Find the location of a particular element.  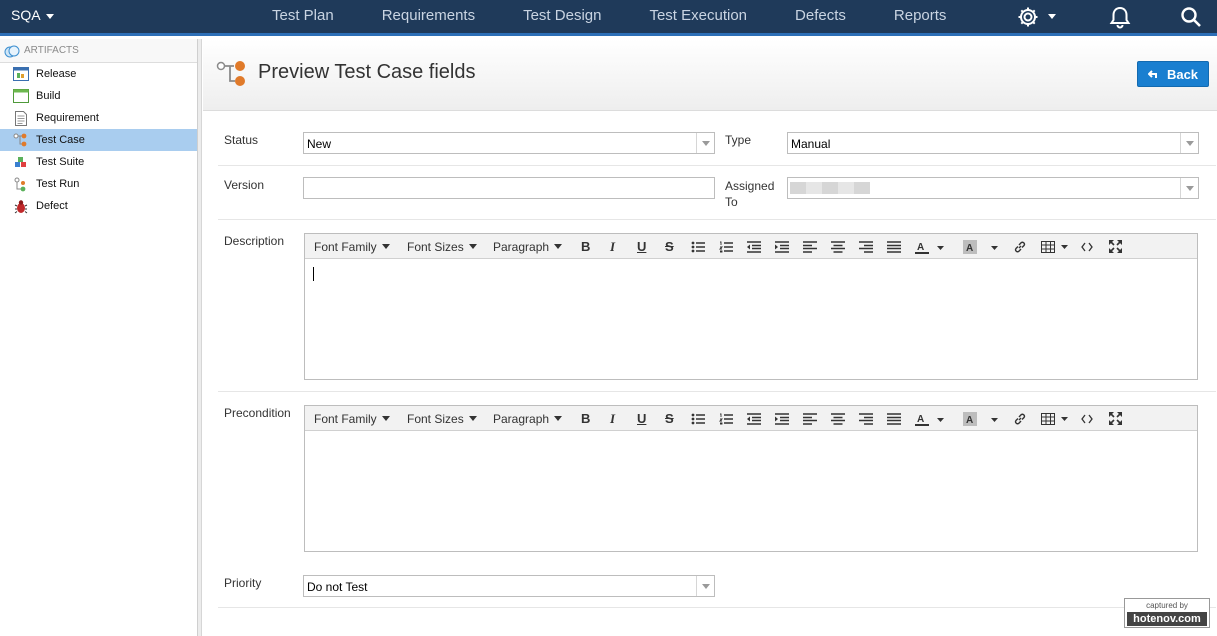

status-label: Status is located at coordinates (241, 140).